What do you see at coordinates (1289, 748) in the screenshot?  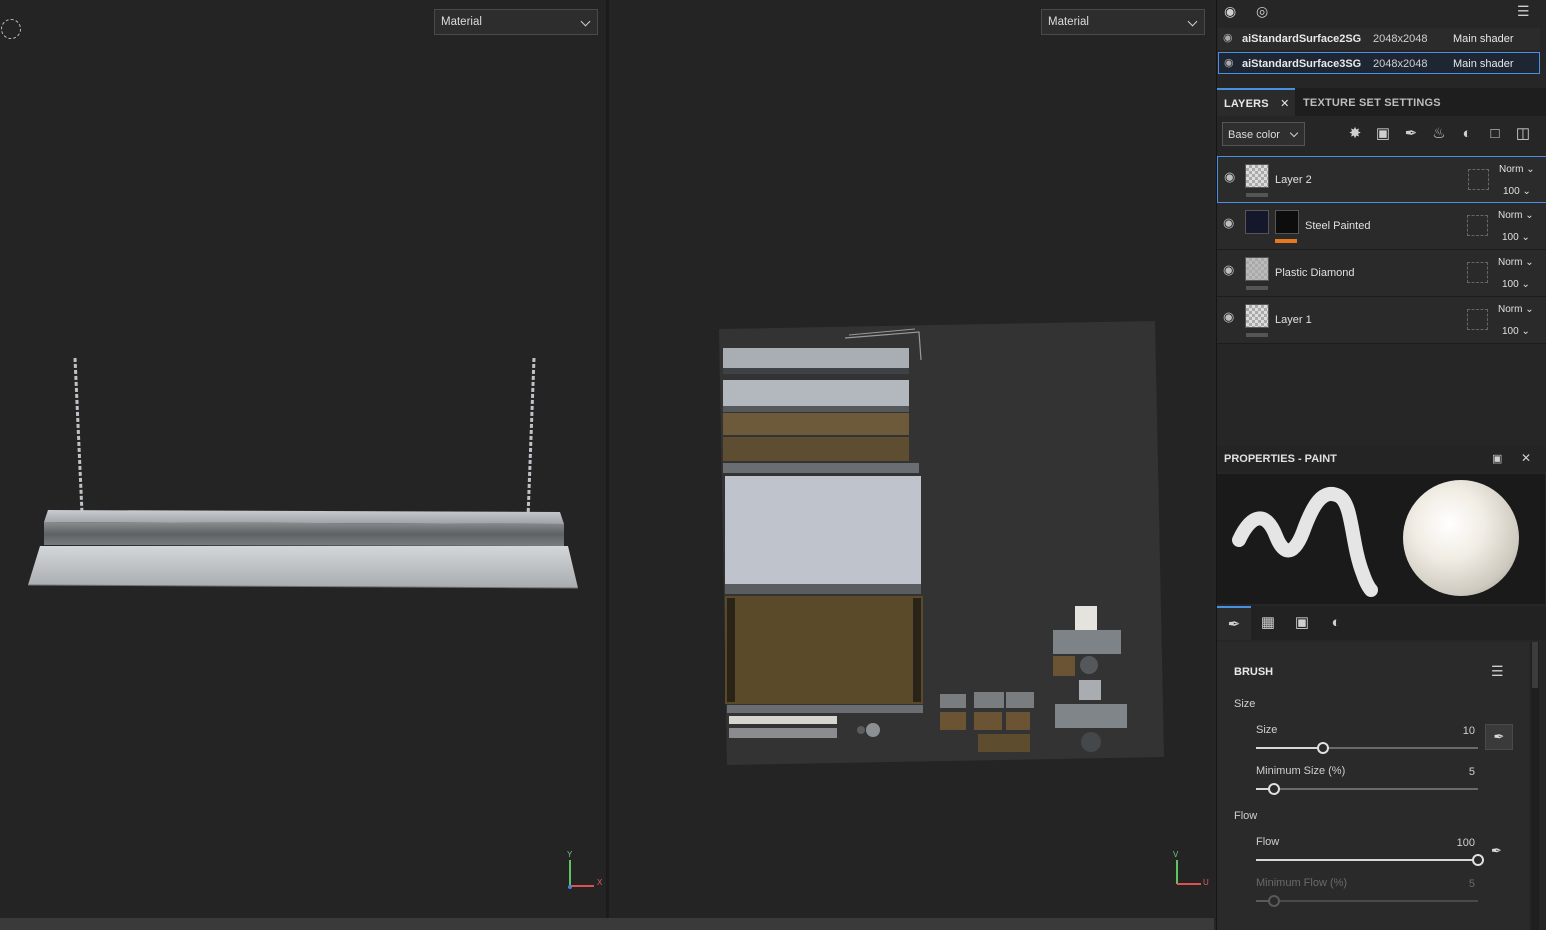 I see `size-slider-fill` at bounding box center [1289, 748].